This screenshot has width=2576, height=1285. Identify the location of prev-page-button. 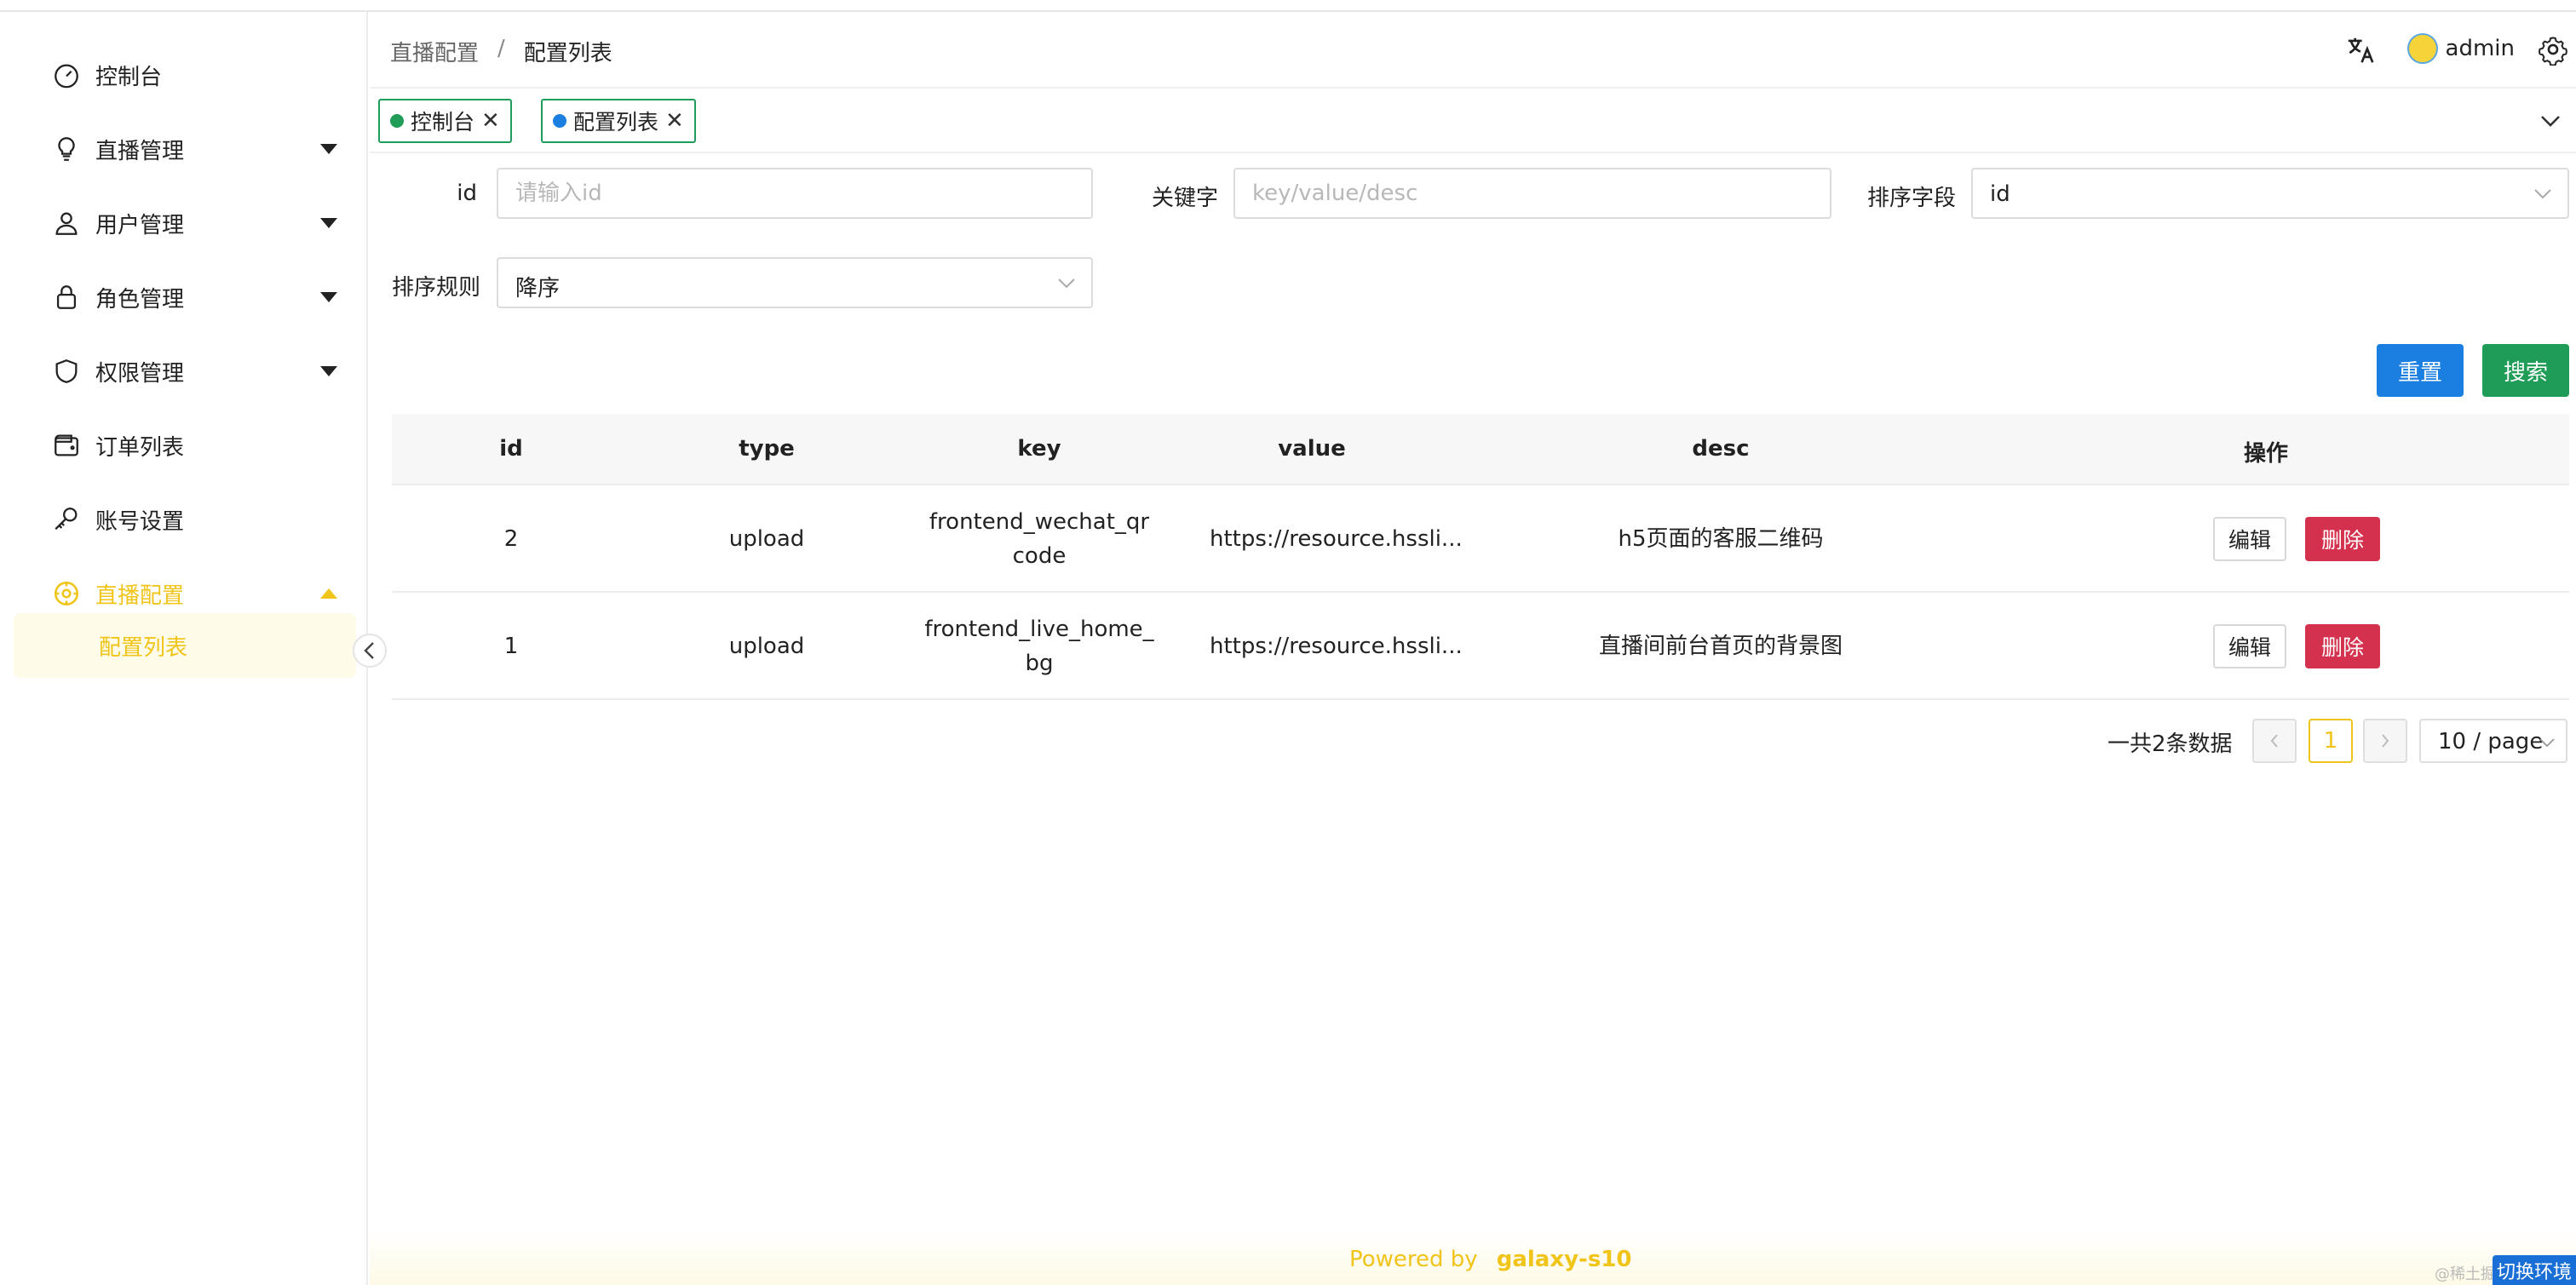
(2274, 741).